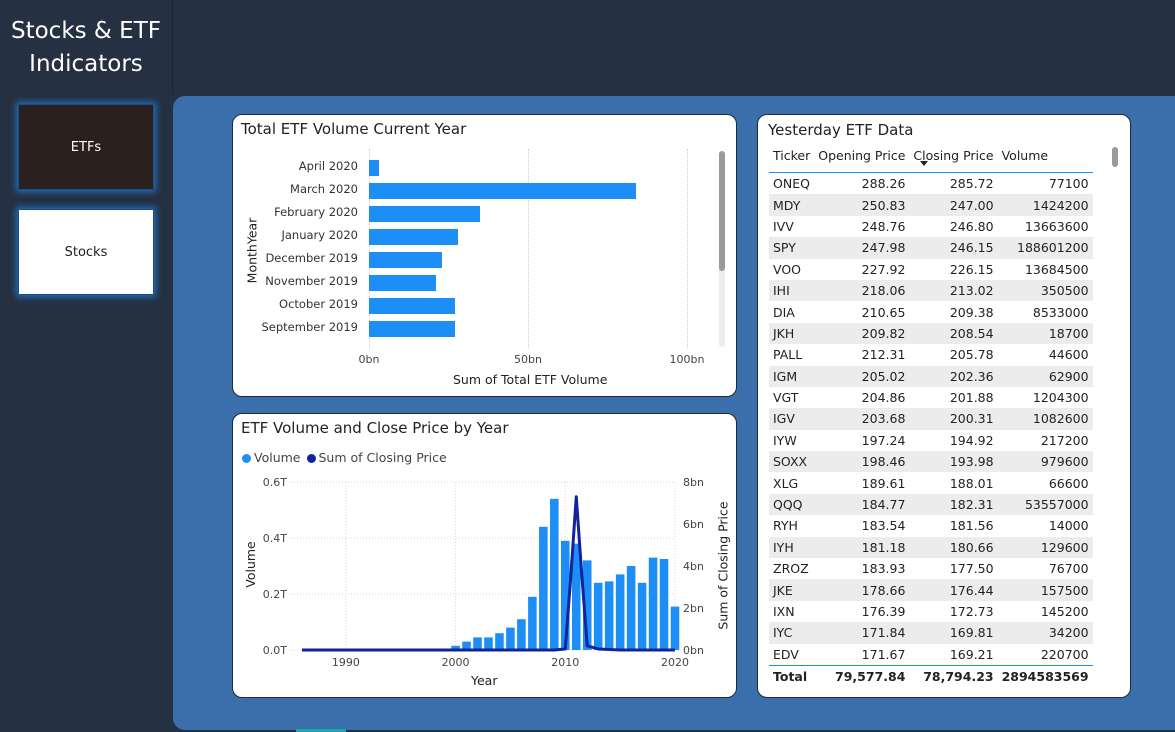 Image resolution: width=1175 pixels, height=732 pixels. I want to click on cell-opening: 178.66, so click(862, 590).